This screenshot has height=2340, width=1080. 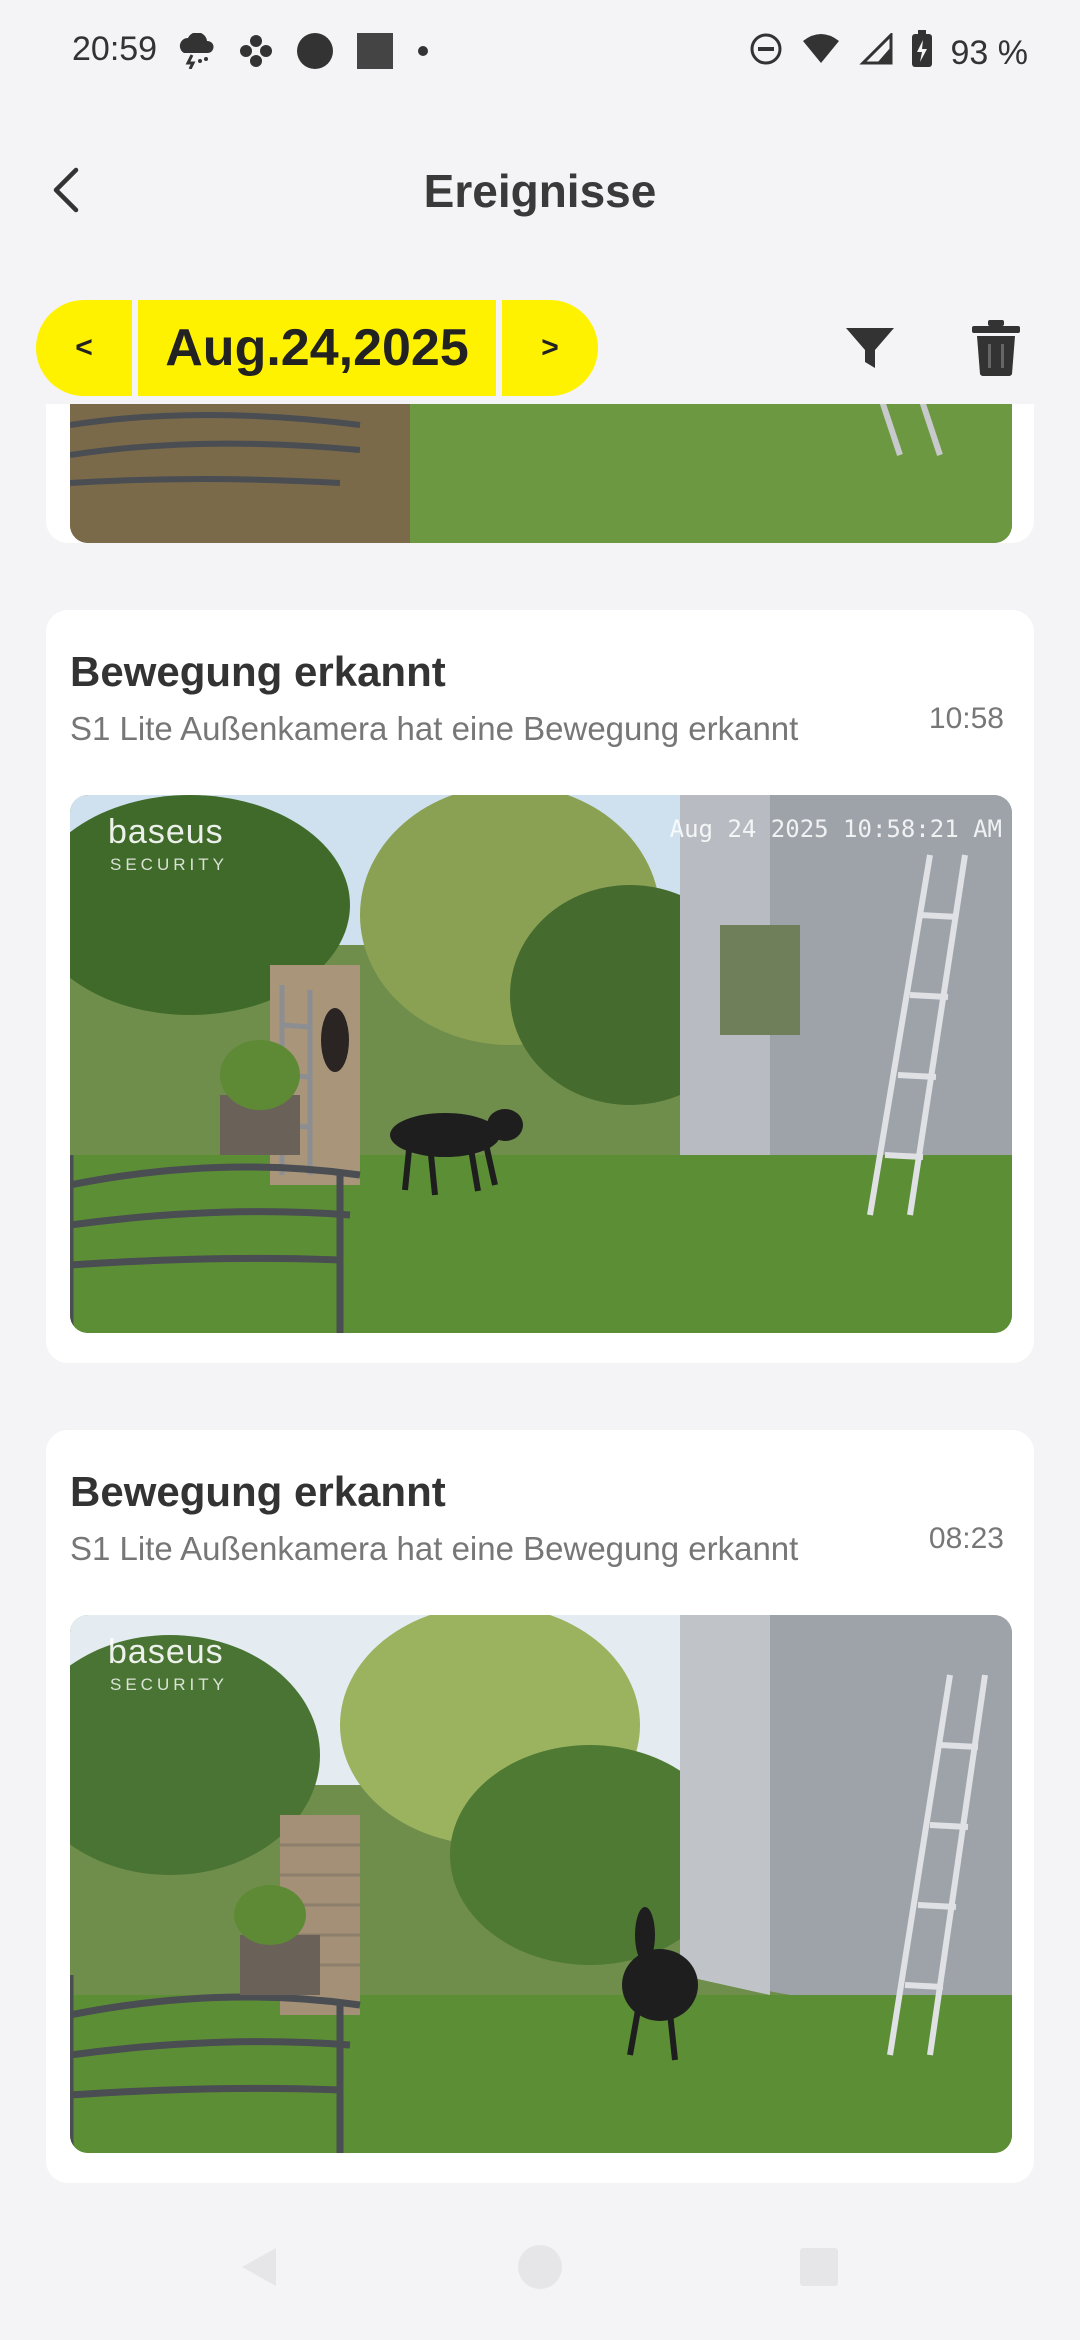 I want to click on timestamp-overlay: Aug 24 2025 10:58:21 AM, so click(x=835, y=829).